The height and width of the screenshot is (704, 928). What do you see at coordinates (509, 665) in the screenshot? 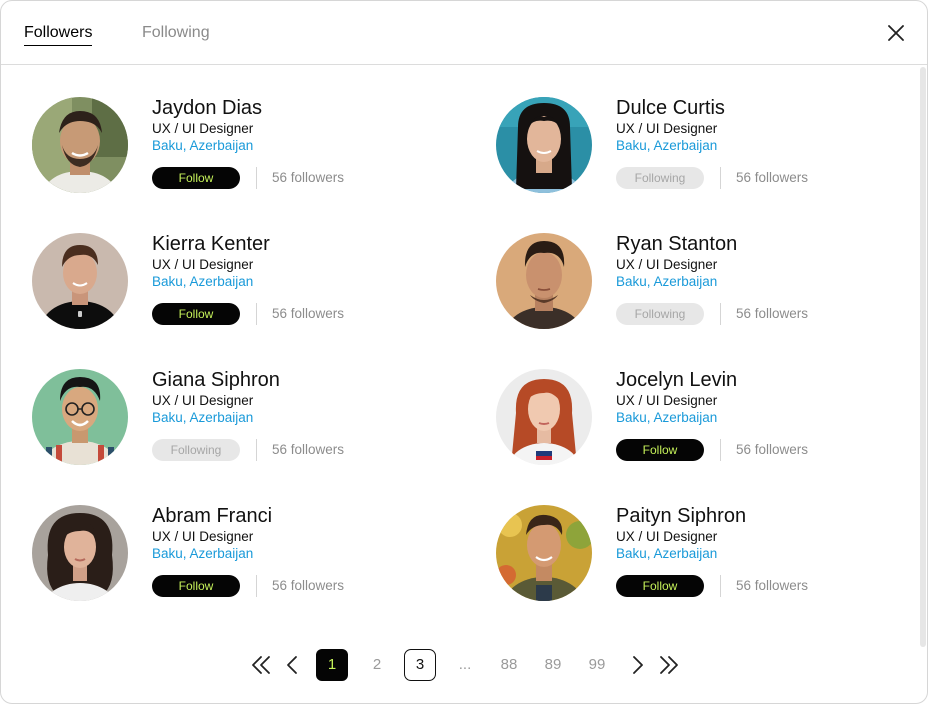
I see `page-88: 88` at bounding box center [509, 665].